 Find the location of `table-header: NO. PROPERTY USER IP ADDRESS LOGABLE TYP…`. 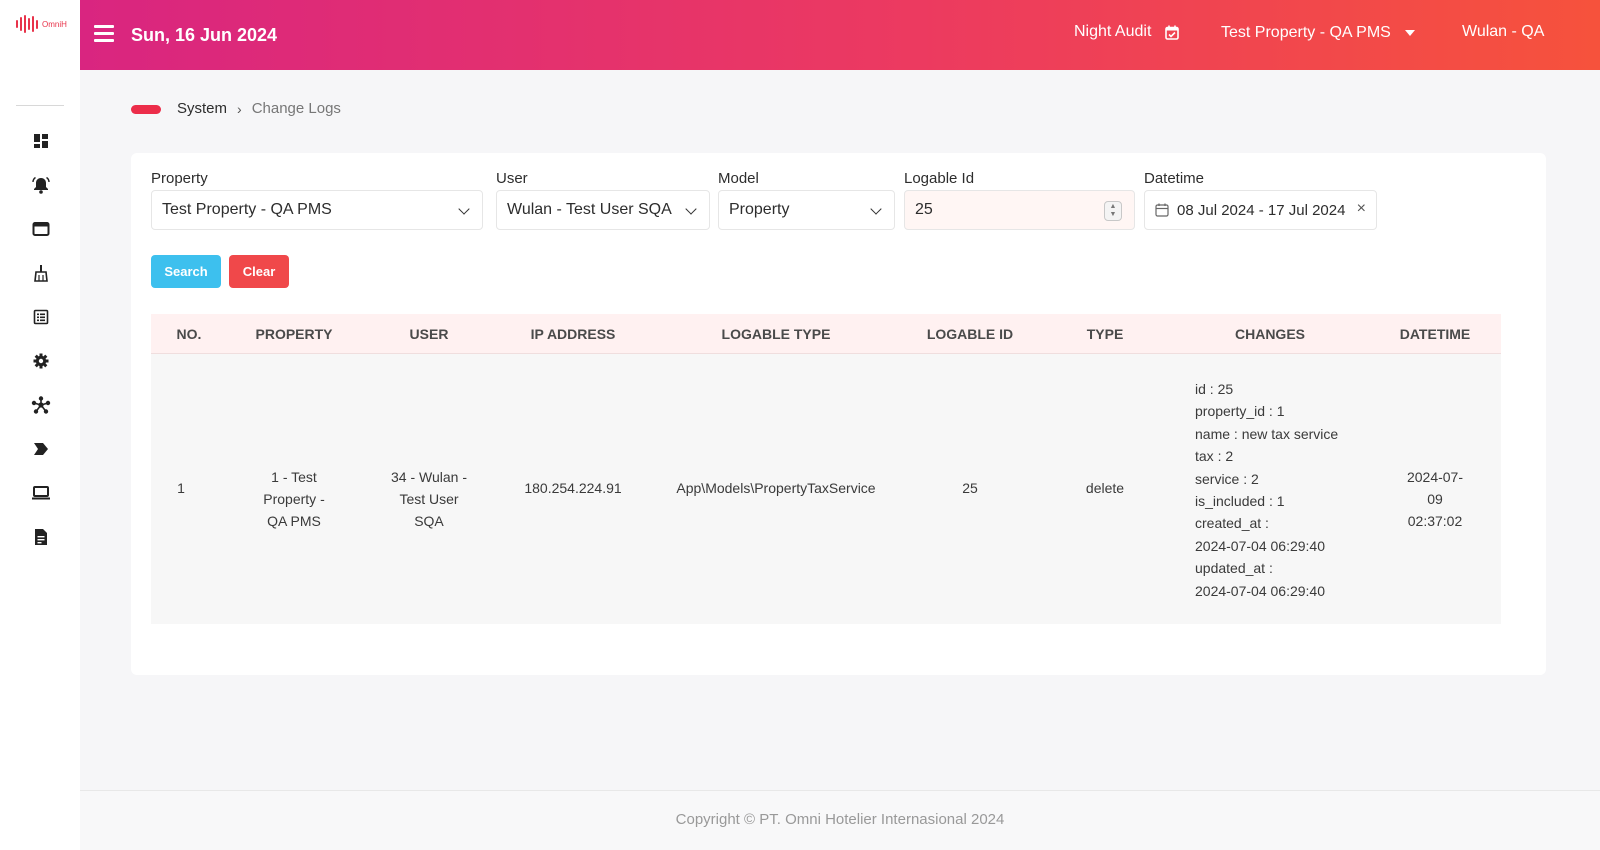

table-header: NO. PROPERTY USER IP ADDRESS LOGABLE TYP… is located at coordinates (826, 334).